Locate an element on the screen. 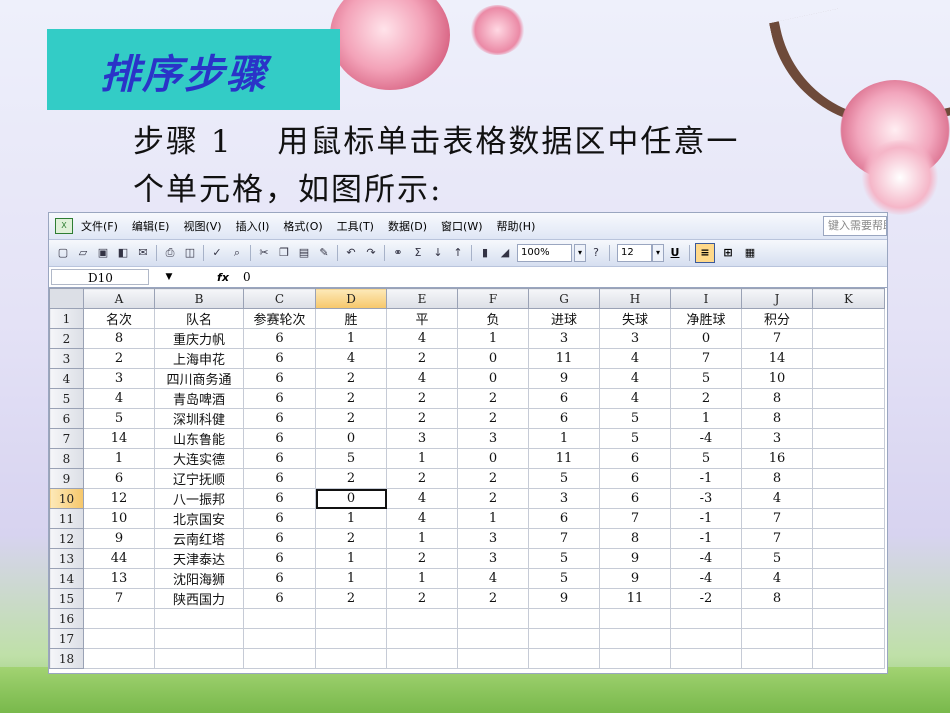  cell-h9: 6 is located at coordinates (635, 478).